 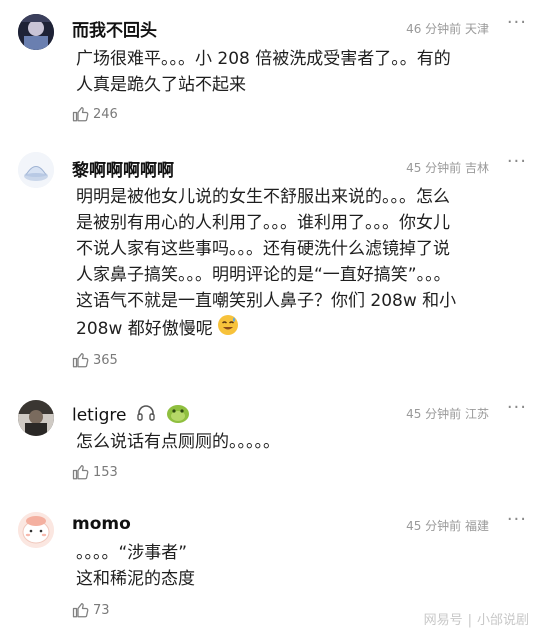 What do you see at coordinates (131, 415) in the screenshot?
I see `comment-author: letigre` at bounding box center [131, 415].